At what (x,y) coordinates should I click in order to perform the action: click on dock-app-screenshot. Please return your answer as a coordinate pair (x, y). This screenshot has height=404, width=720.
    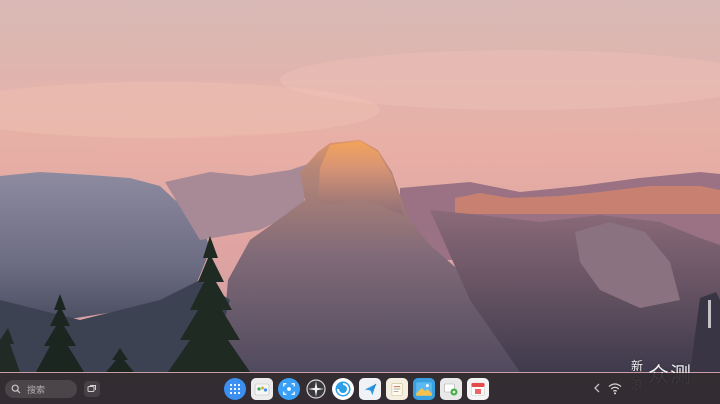
    Looking at the image, I should click on (289, 389).